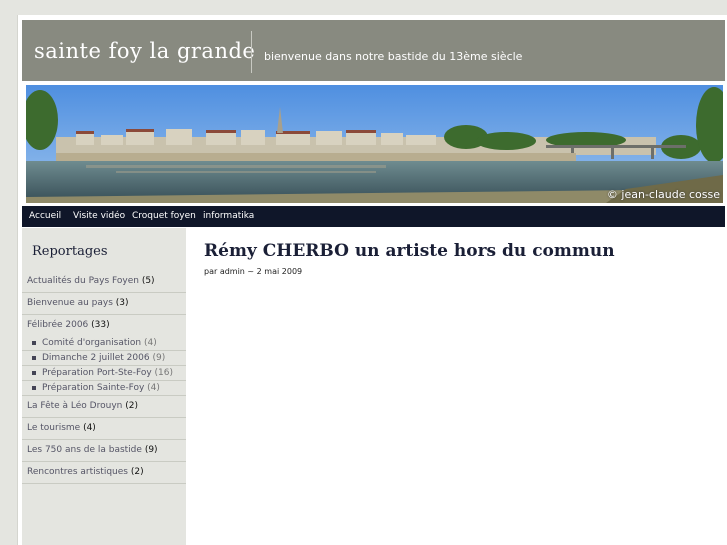  Describe the element at coordinates (148, 281) in the screenshot. I see `category-count: (5)` at that location.